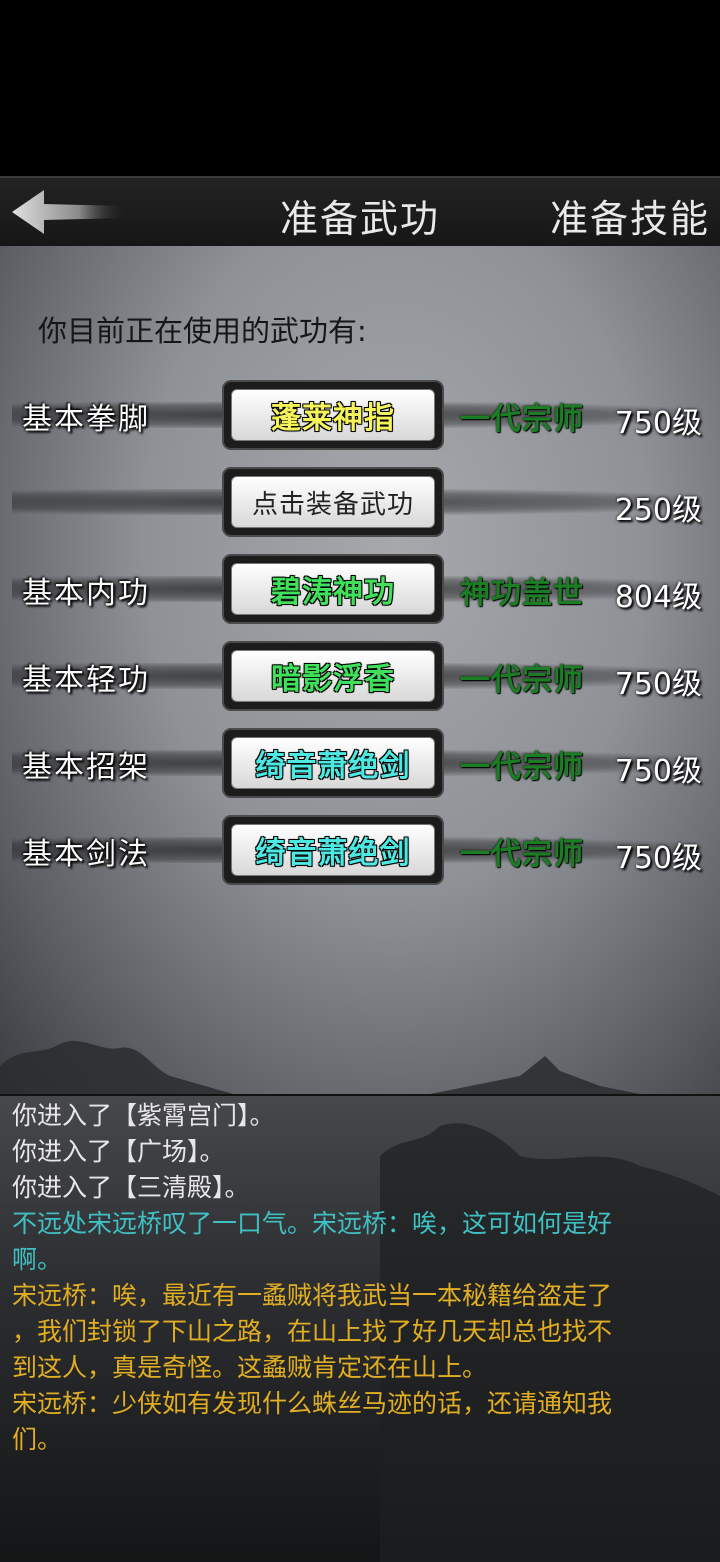 This screenshot has height=1562, width=720. What do you see at coordinates (86, 854) in the screenshot?
I see `slot-label: 基本剑法` at bounding box center [86, 854].